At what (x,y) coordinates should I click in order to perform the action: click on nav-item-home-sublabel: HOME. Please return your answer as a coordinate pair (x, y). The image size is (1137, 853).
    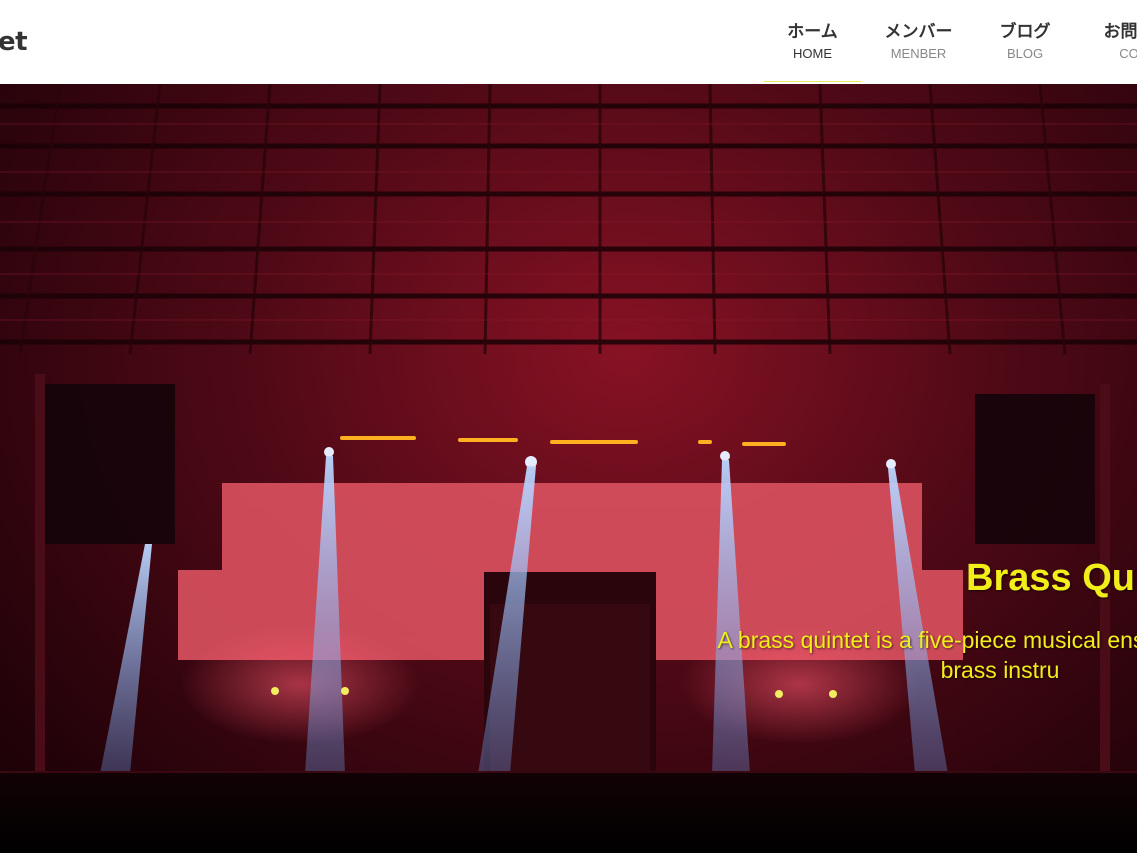
    Looking at the image, I should click on (812, 53).